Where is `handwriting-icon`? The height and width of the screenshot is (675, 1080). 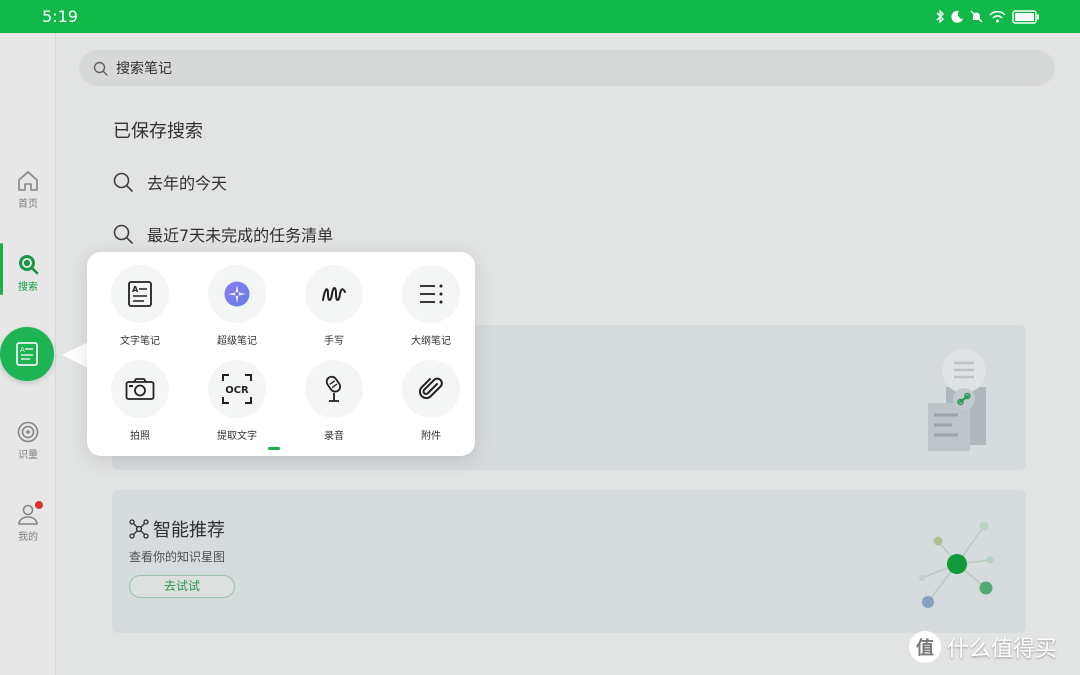
handwriting-icon is located at coordinates (334, 294).